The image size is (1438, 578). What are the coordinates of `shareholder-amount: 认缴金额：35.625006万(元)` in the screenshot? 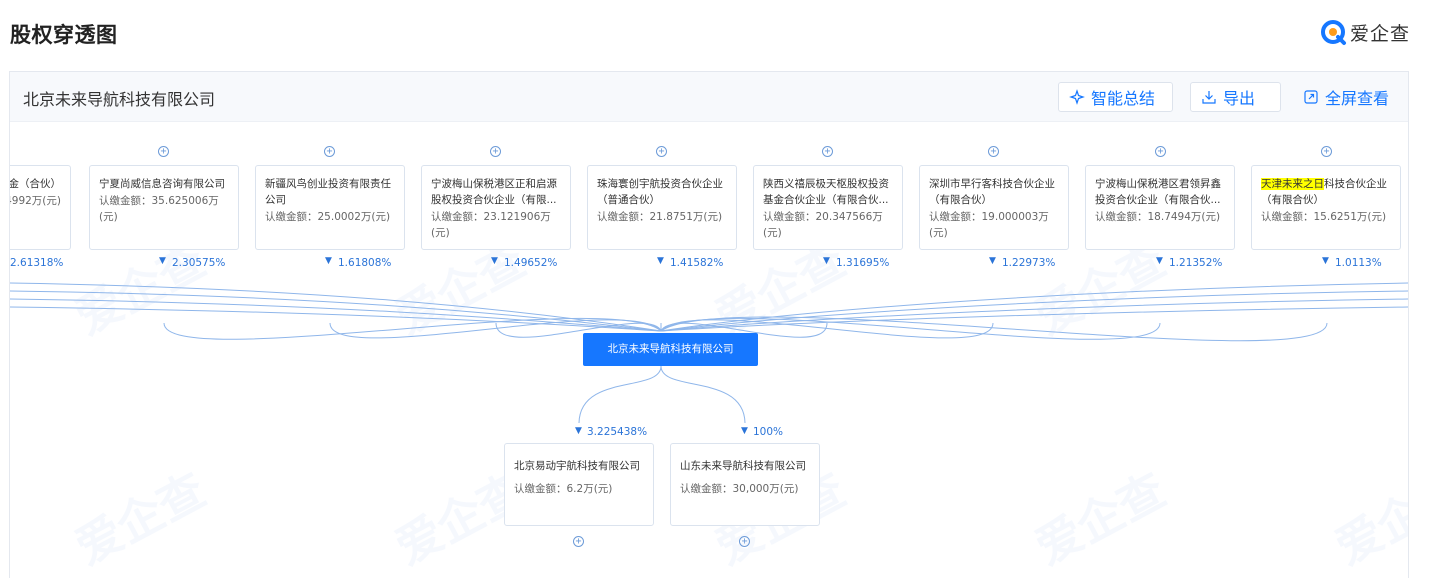 It's located at (159, 209).